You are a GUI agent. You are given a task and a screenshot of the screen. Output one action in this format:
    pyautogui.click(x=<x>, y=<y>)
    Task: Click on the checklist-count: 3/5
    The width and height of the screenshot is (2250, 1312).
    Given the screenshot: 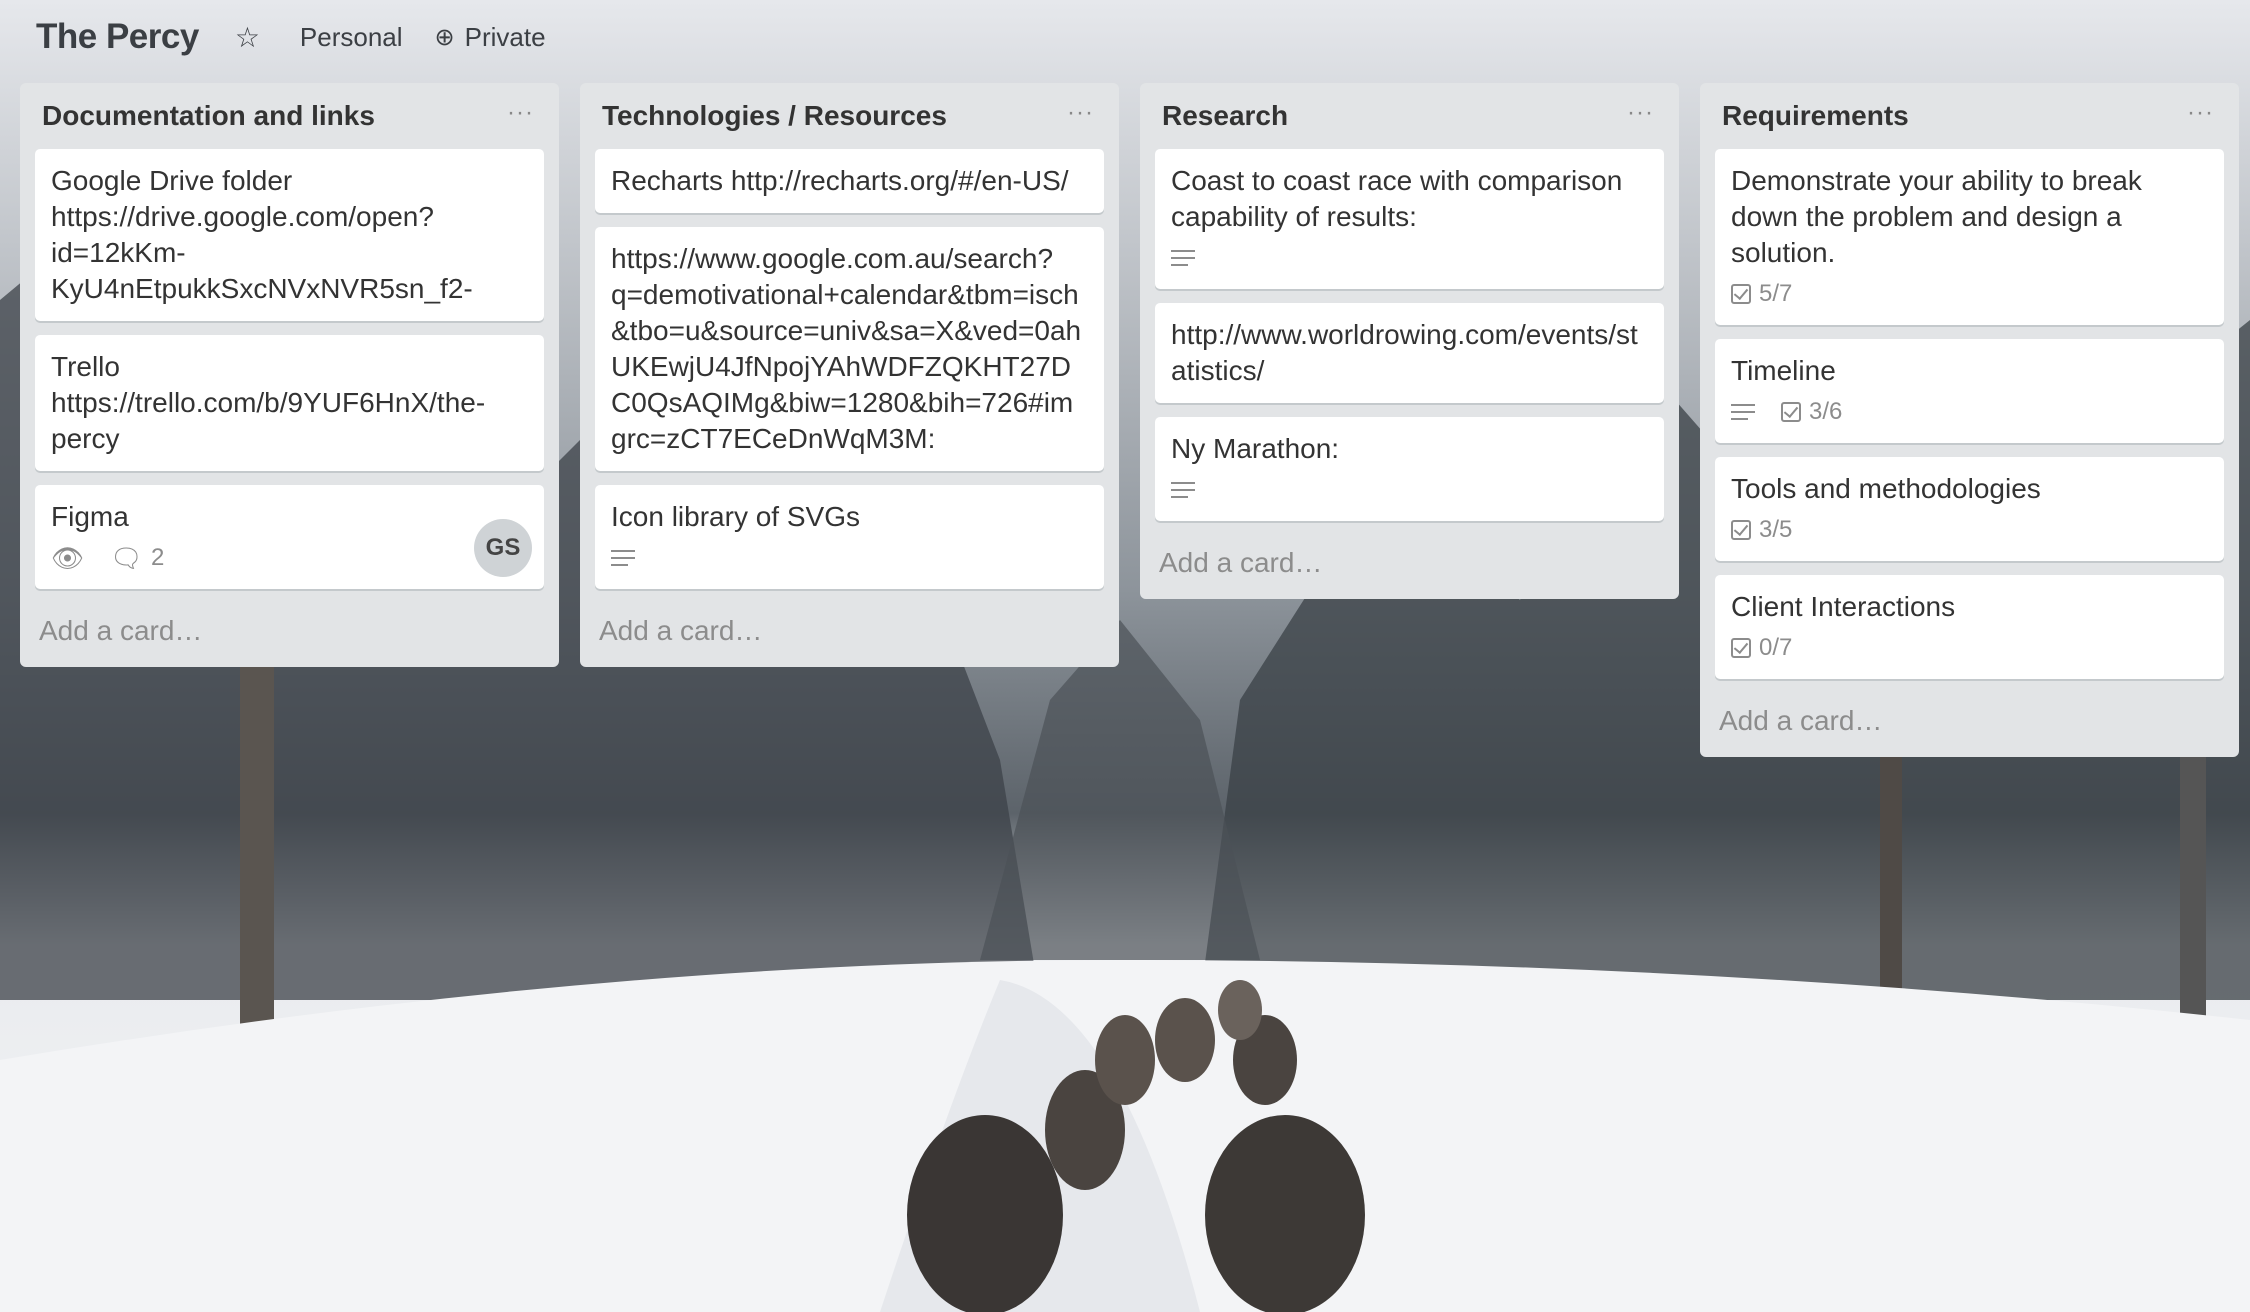 What is the action you would take?
    pyautogui.click(x=1776, y=529)
    